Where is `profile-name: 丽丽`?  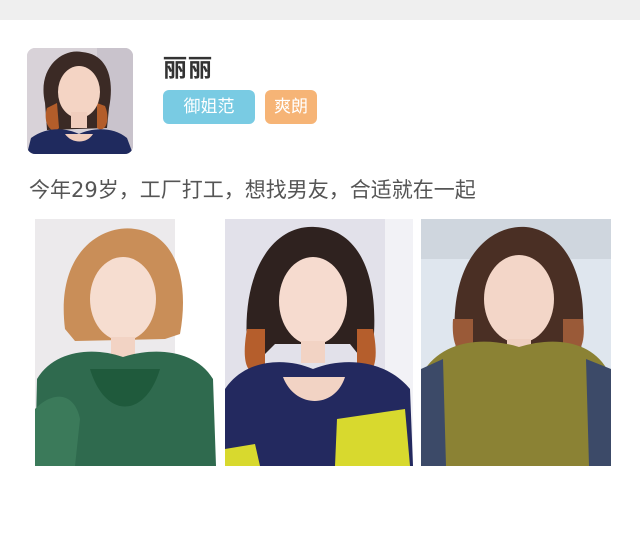
profile-name: 丽丽 is located at coordinates (188, 68).